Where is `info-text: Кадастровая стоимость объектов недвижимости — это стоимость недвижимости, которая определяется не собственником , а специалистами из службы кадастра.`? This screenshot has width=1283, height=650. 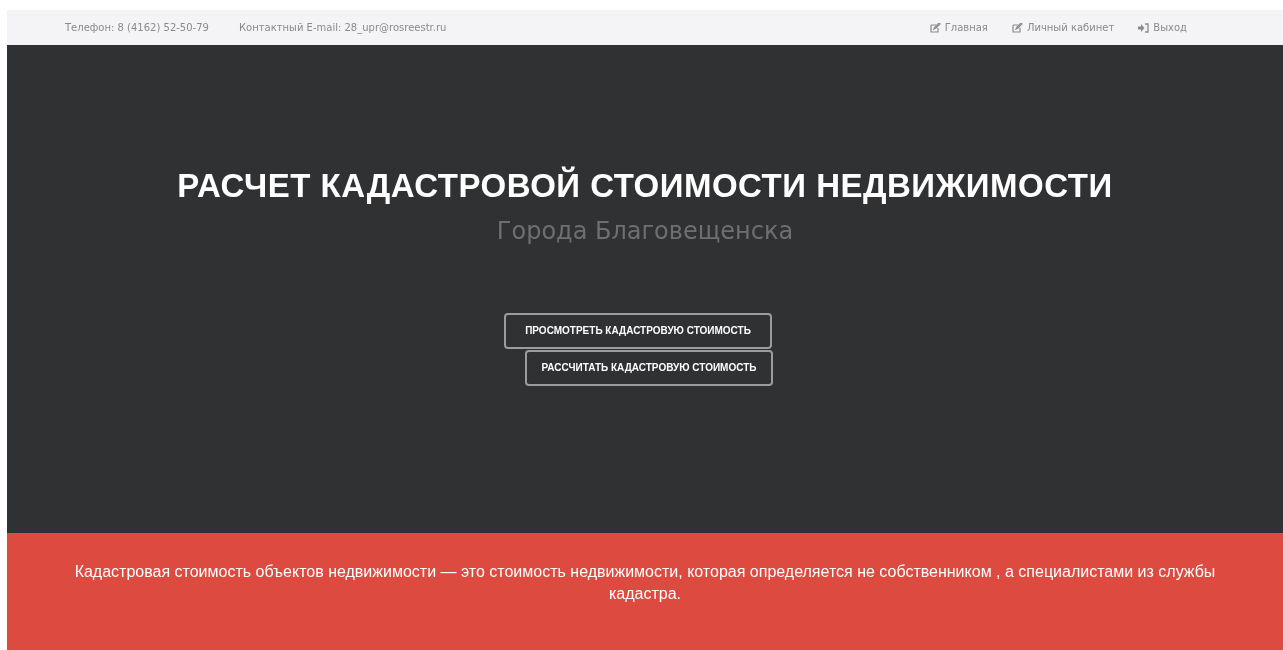 info-text: Кадастровая стоимость объектов недвижимости — это стоимость недвижимости, которая определяется не собственником , а специалистами из службы кадастра. is located at coordinates (645, 583).